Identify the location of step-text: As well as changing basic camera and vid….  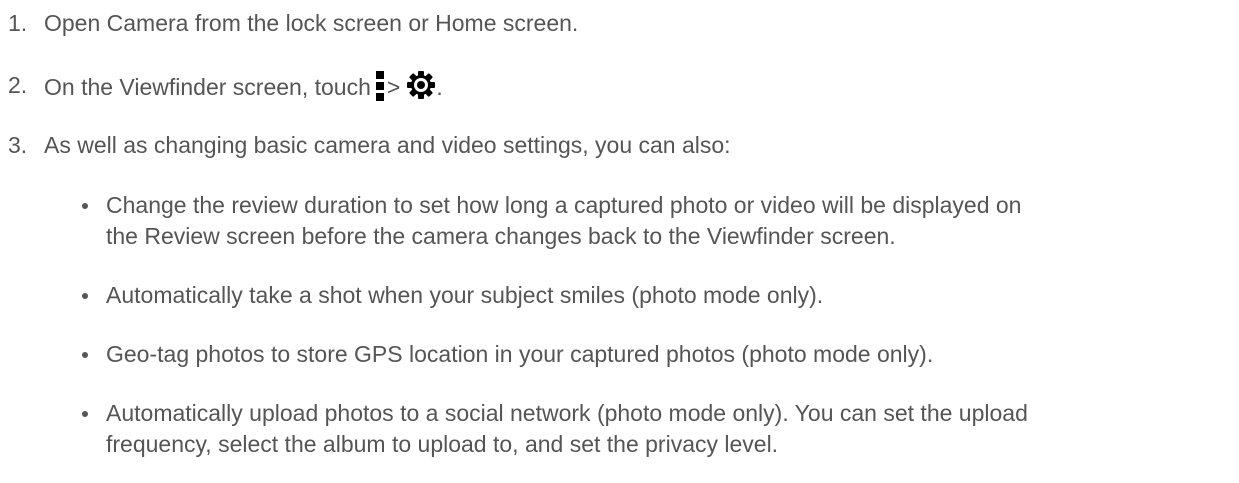
(387, 145).